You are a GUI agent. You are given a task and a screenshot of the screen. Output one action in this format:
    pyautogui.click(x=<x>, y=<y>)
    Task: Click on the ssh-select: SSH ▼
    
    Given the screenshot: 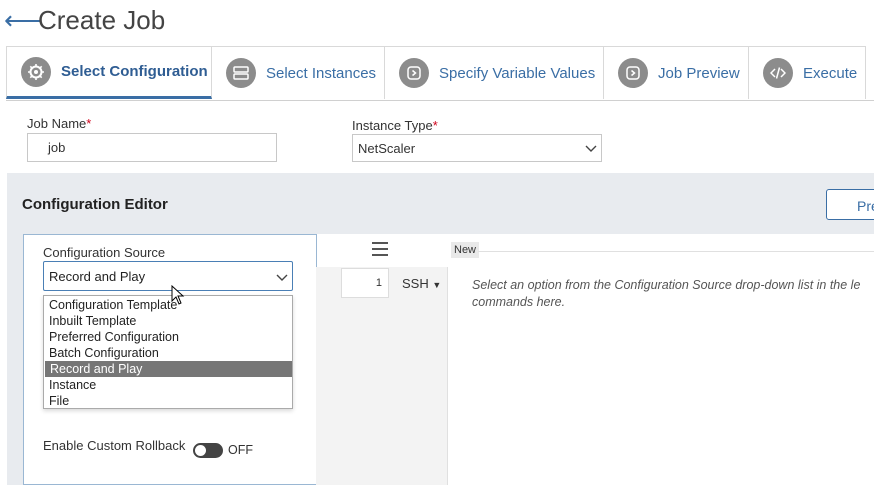 What is the action you would take?
    pyautogui.click(x=421, y=283)
    